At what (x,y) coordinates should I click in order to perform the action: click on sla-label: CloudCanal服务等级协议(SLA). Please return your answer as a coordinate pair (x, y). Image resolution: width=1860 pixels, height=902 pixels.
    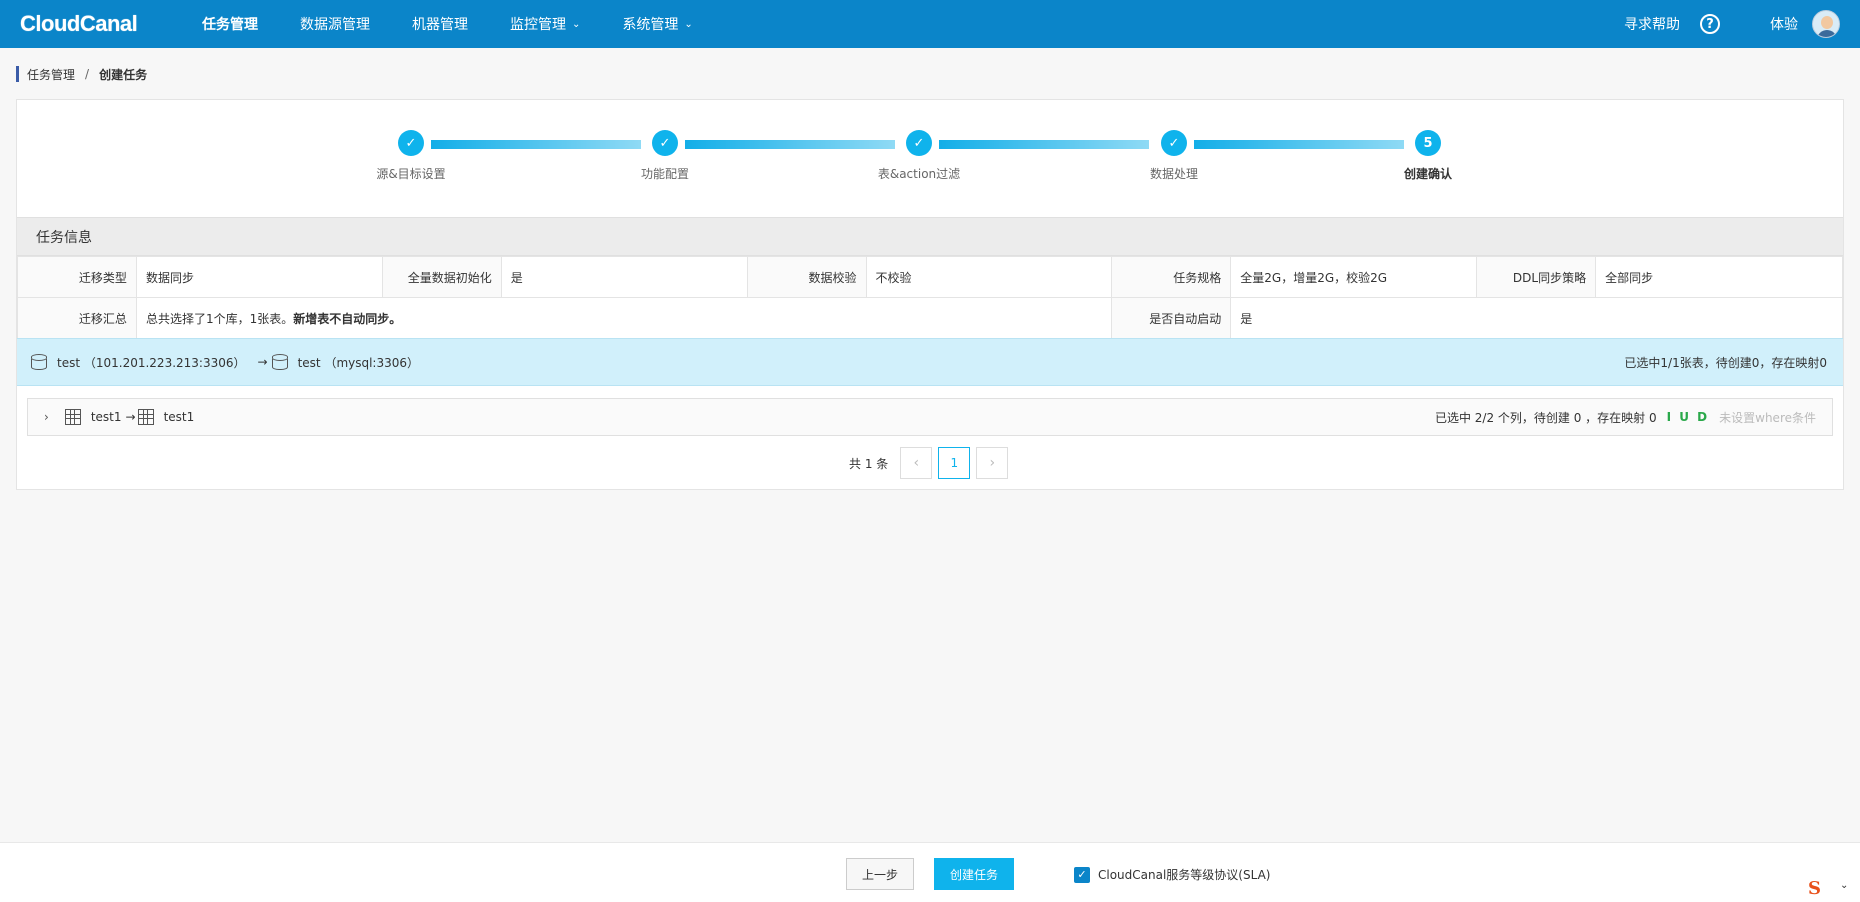
    Looking at the image, I should click on (1184, 874).